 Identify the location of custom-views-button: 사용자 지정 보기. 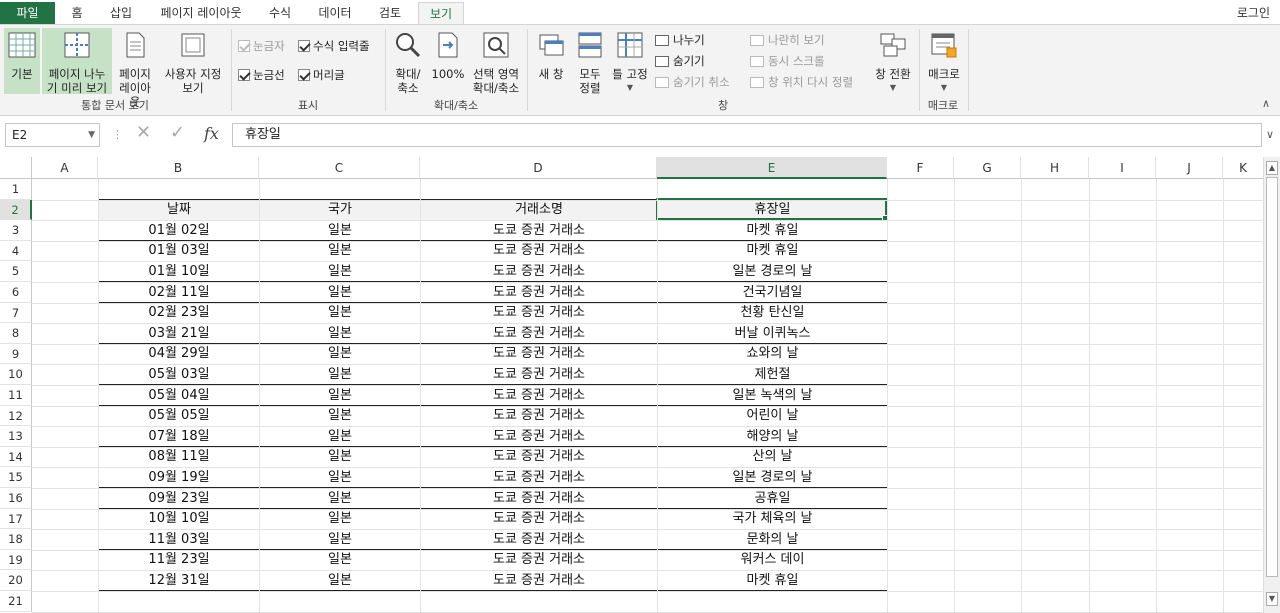
(193, 61).